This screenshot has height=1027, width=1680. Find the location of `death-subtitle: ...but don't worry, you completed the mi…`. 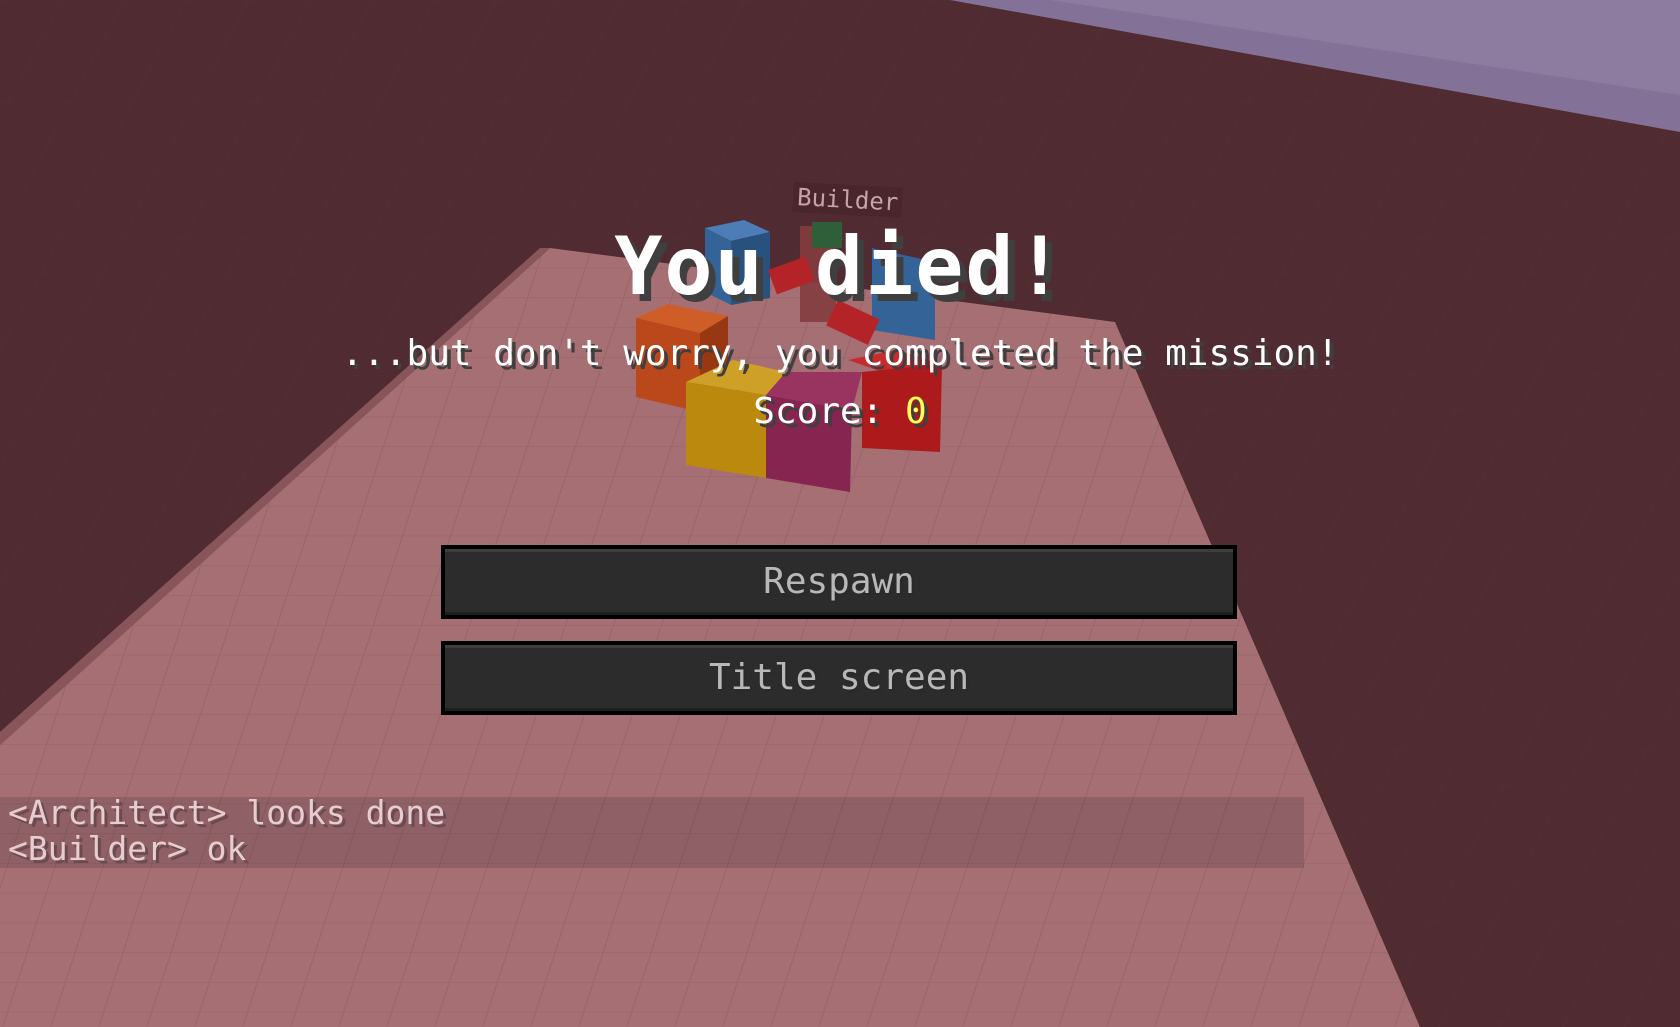

death-subtitle: ...but don't worry, you completed the mi… is located at coordinates (840, 353).